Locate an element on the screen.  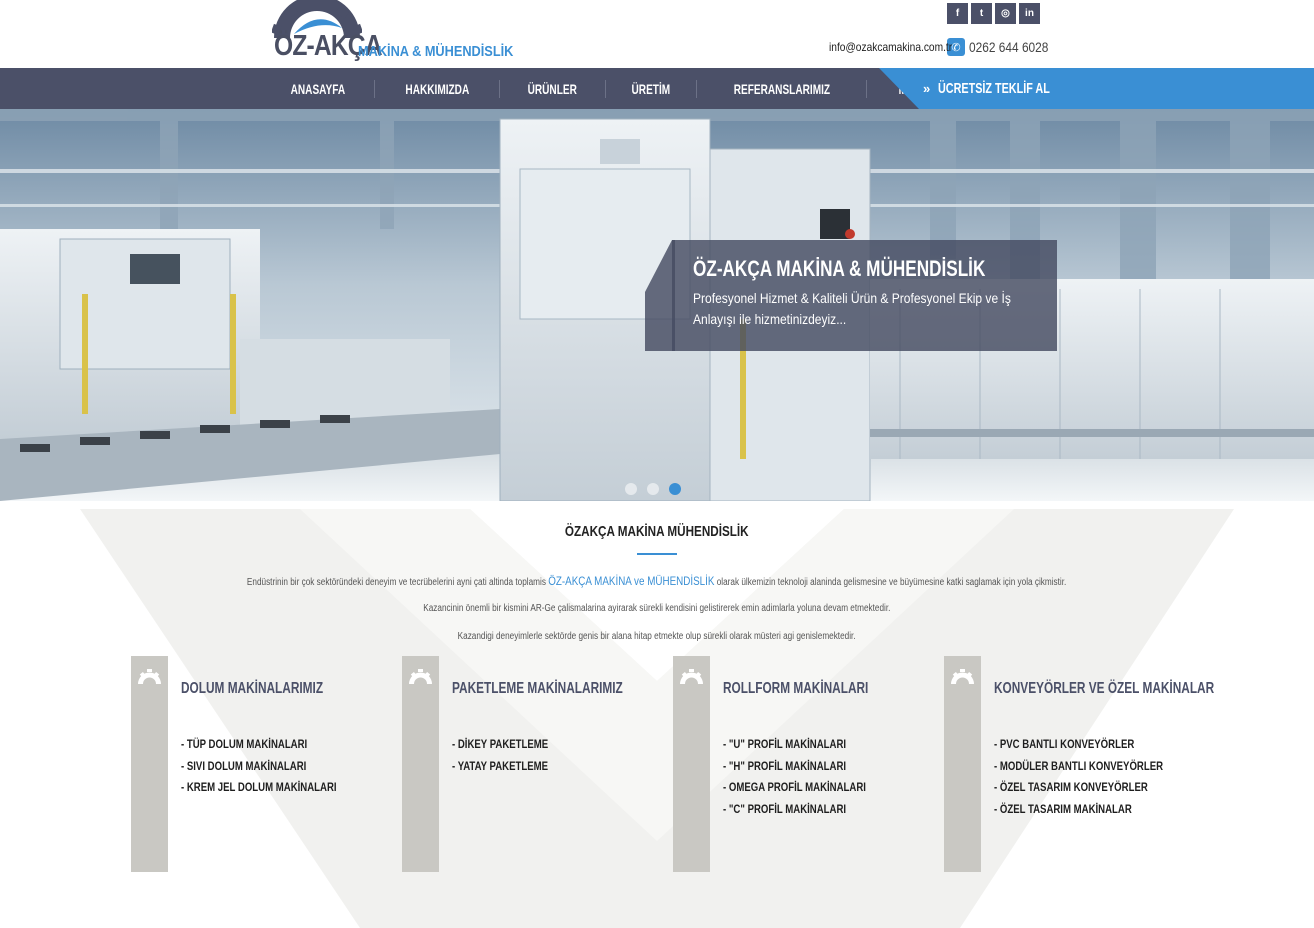
nav-item-label: ÜRETİM is located at coordinates (651, 88).